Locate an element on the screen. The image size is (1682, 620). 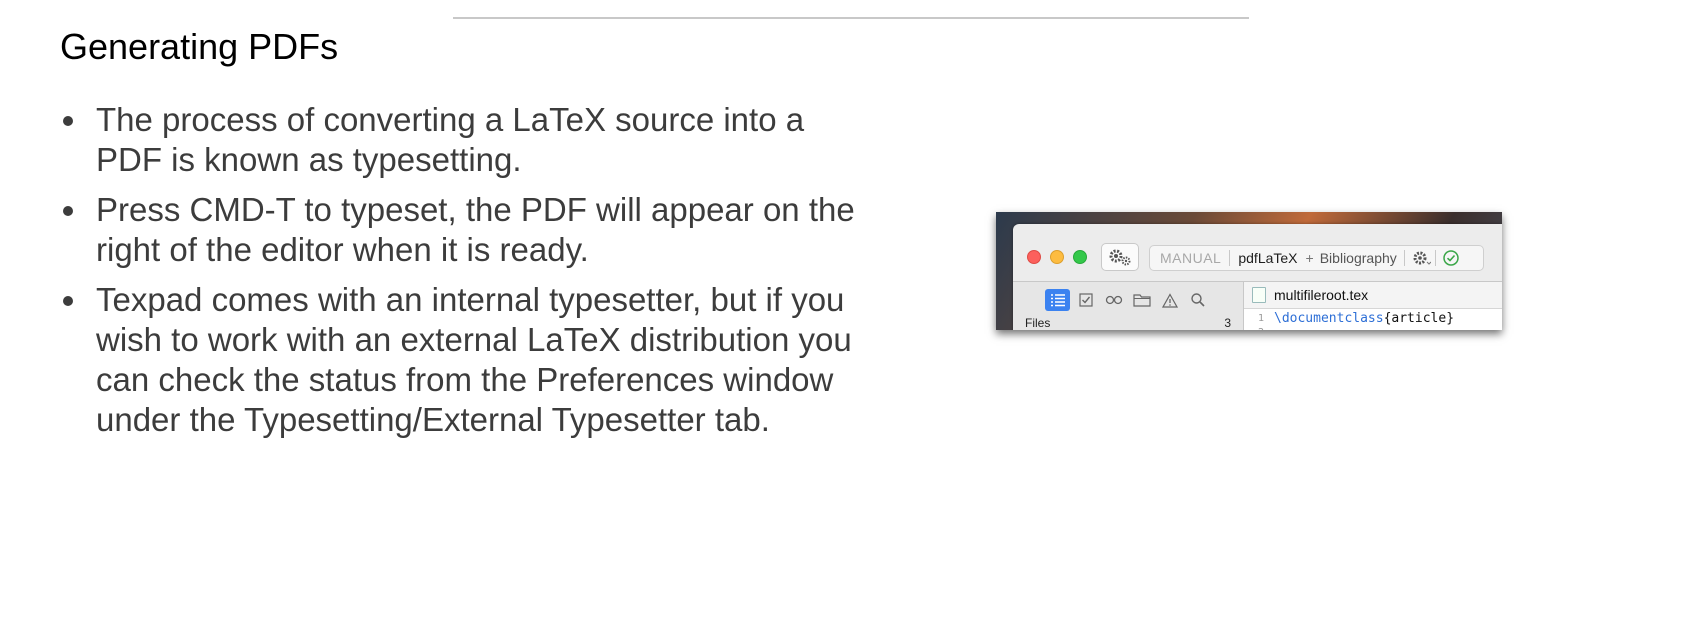
folder-icon is located at coordinates (1141, 300).